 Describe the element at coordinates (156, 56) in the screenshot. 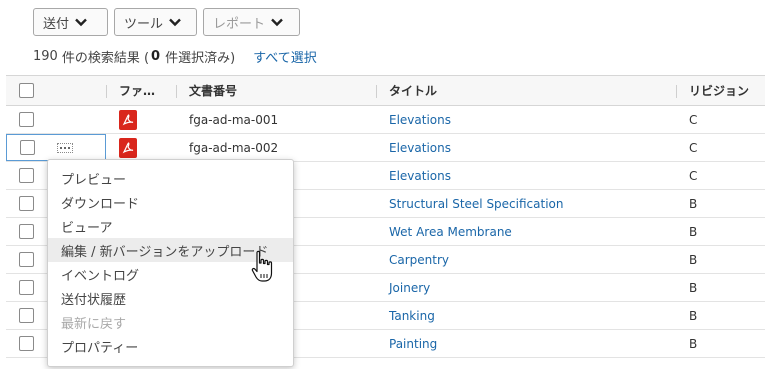

I see `selected-count: 0` at that location.